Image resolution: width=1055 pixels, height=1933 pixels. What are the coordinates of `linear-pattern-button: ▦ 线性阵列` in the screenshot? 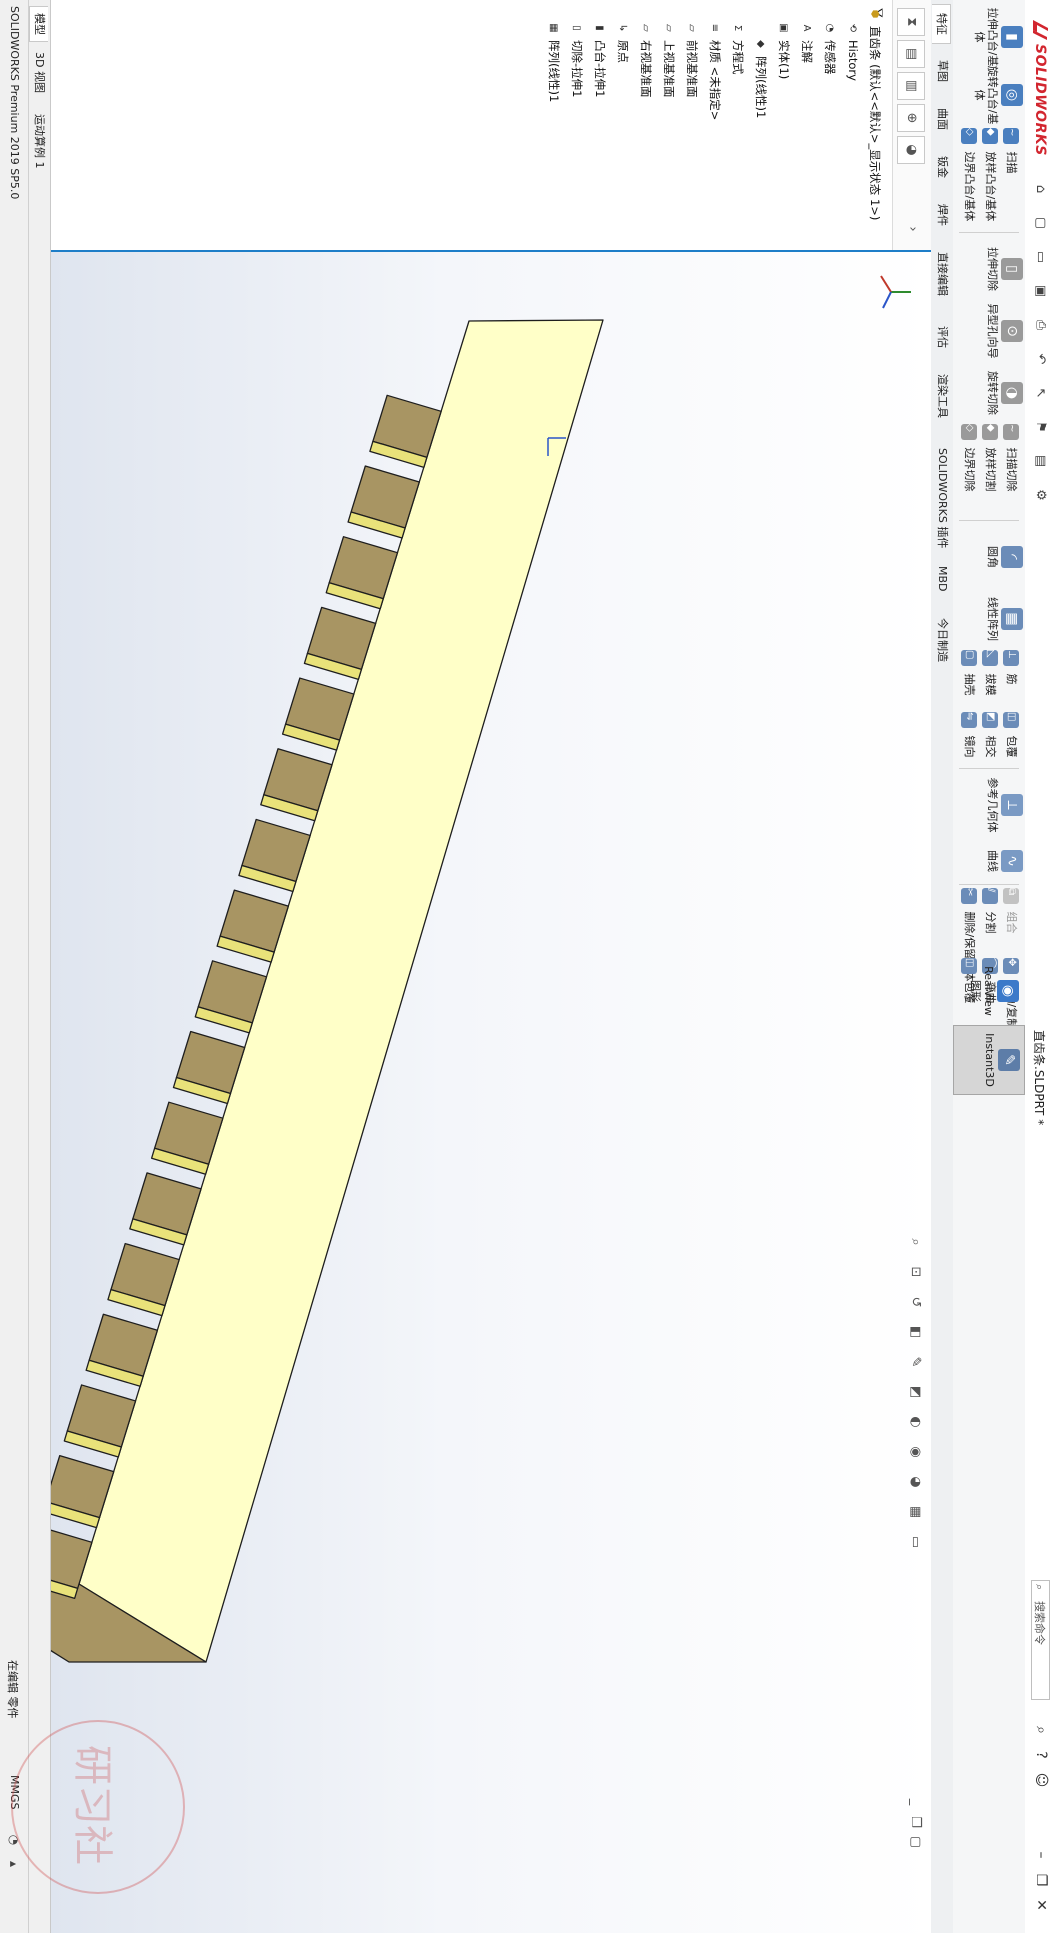 It's located at (993, 619).